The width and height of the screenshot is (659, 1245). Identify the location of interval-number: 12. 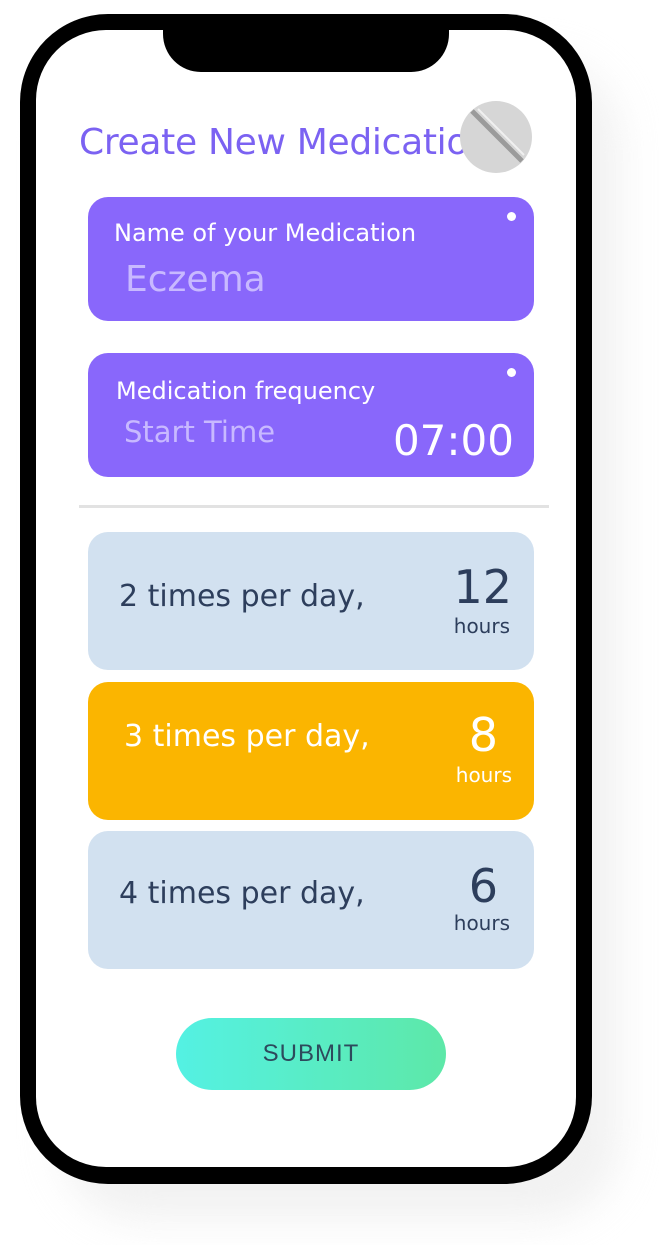
(482, 587).